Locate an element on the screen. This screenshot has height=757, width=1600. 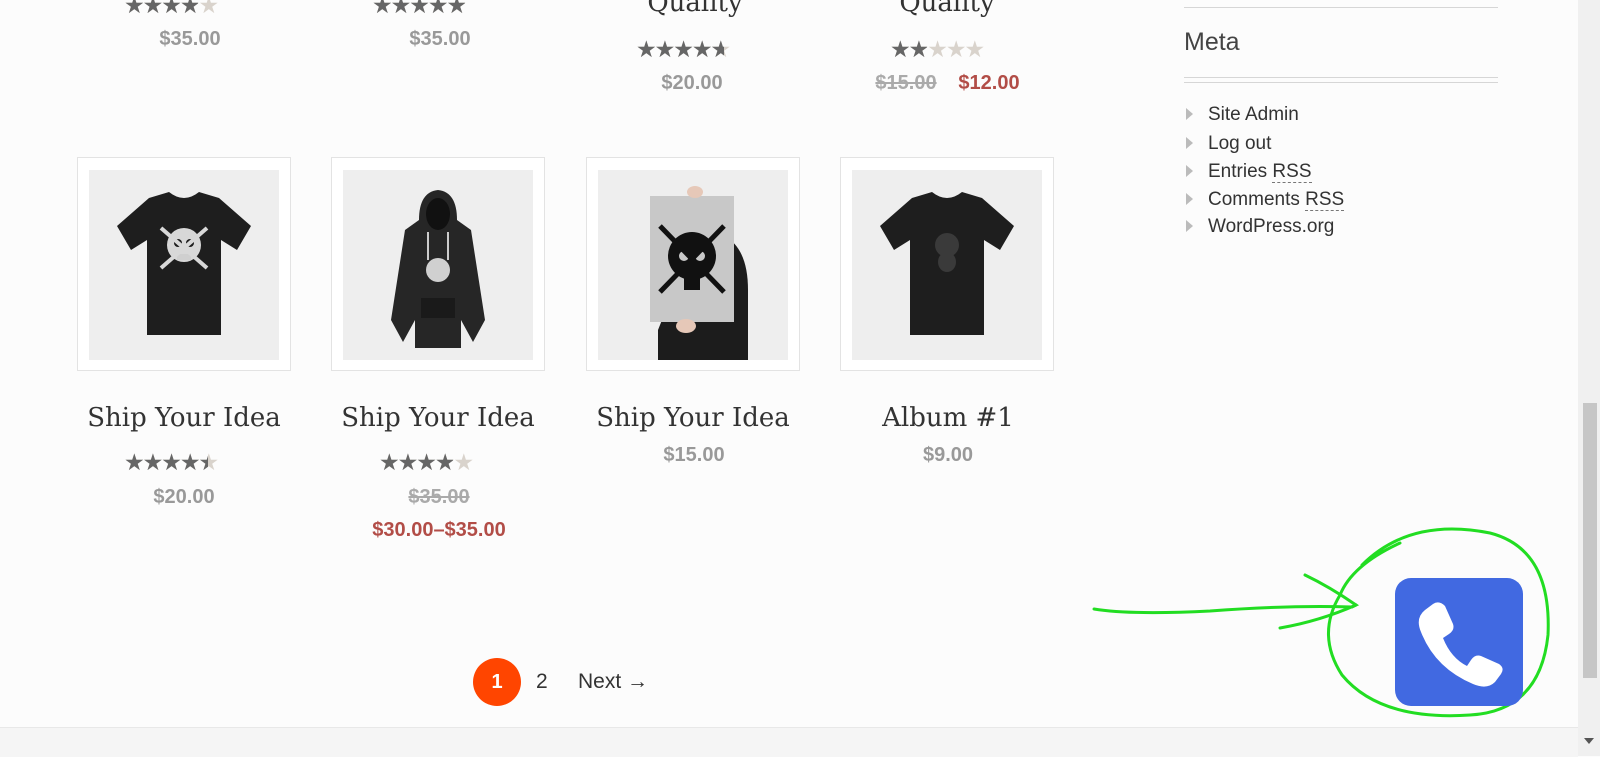
call-button is located at coordinates (1459, 642).